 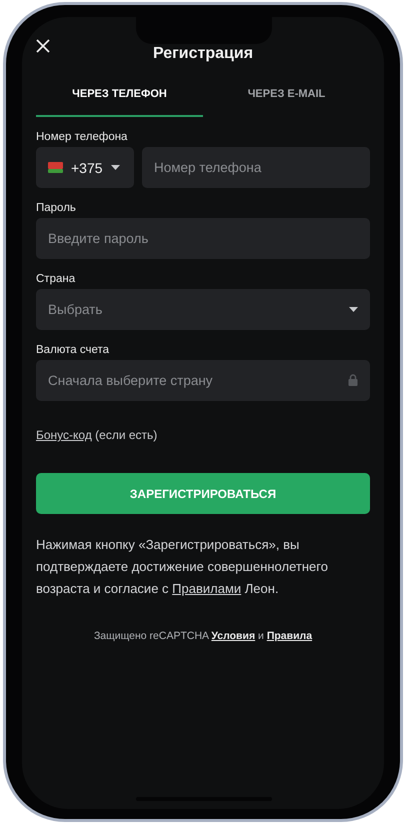 I want to click on field-label: Номер телефона, so click(x=82, y=137).